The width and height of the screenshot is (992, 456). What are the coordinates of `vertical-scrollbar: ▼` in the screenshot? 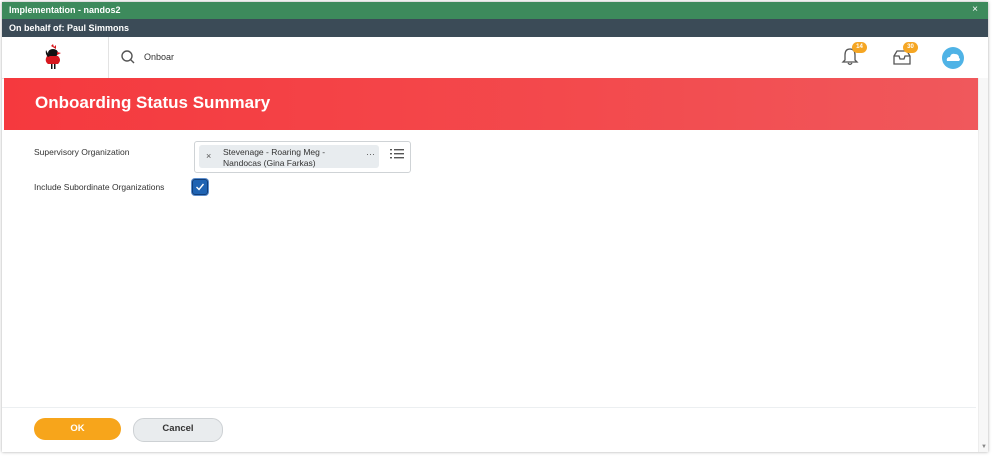 It's located at (983, 265).